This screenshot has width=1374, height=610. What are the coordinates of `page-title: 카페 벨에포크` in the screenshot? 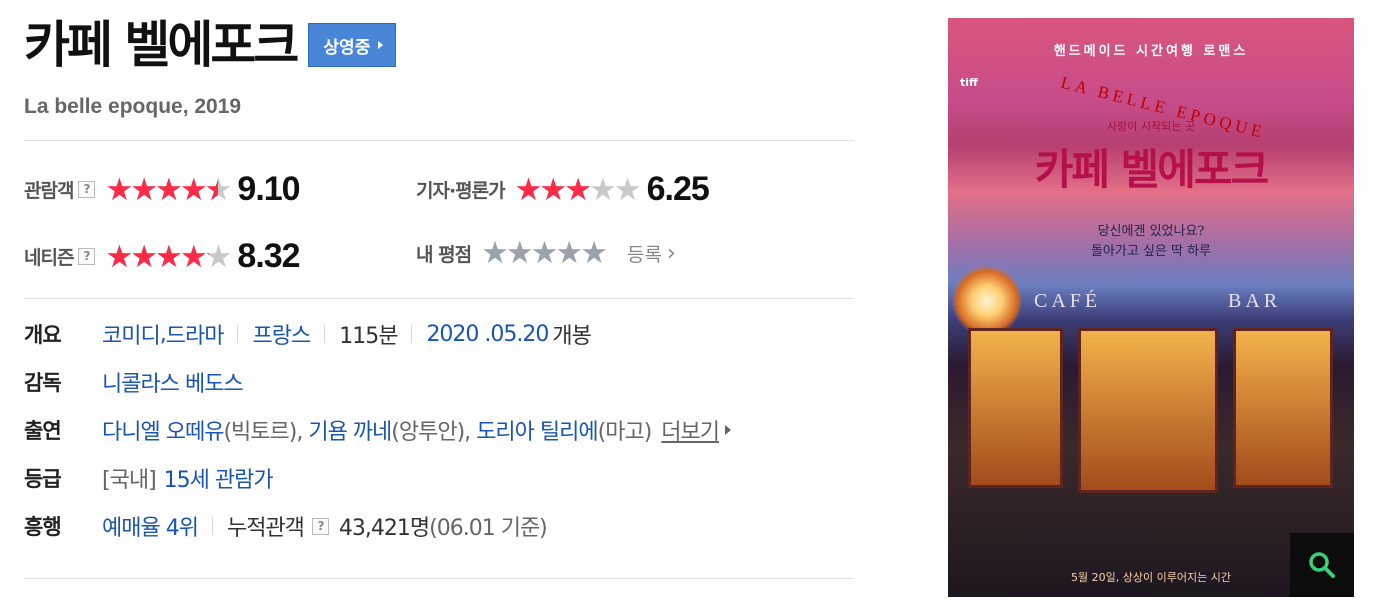 It's located at (161, 45).